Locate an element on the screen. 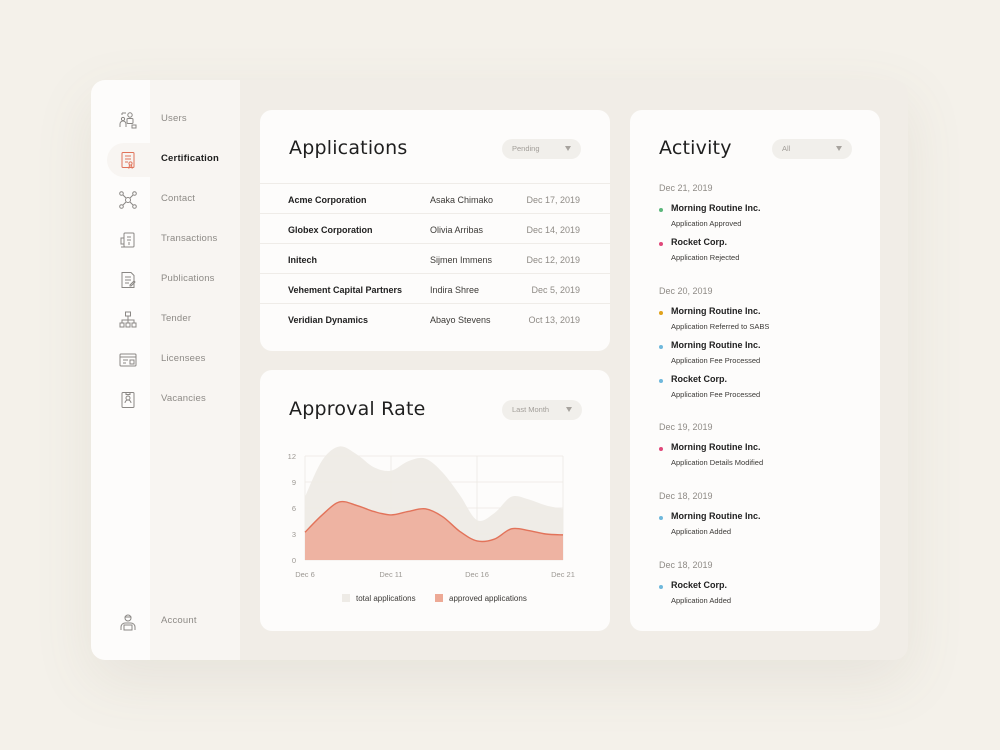  activity-status: Application Rejected is located at coordinates (705, 257).